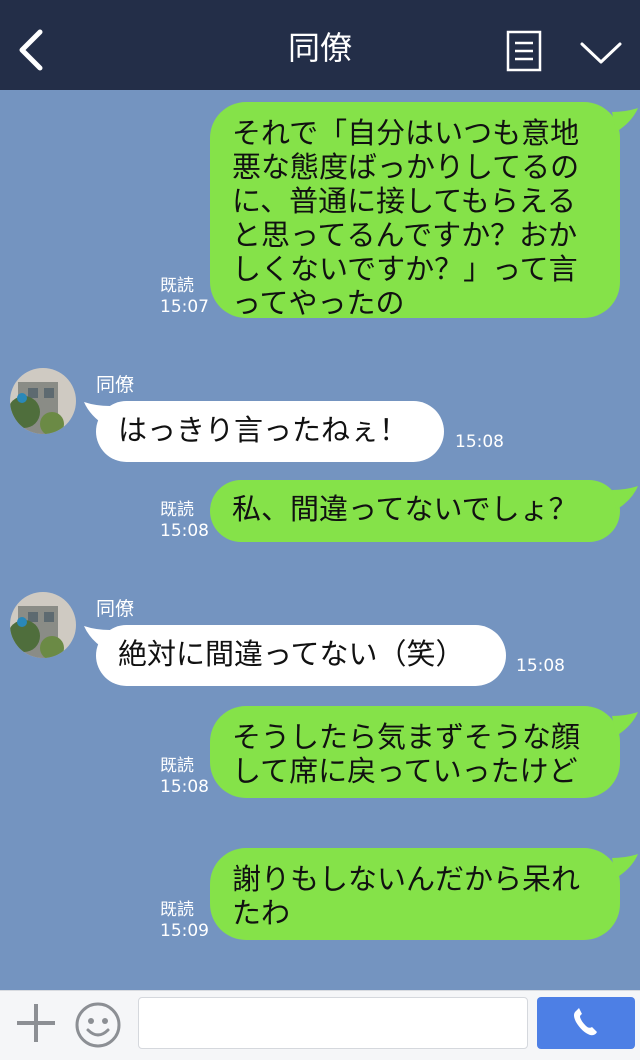 This screenshot has height=1060, width=640. What do you see at coordinates (415, 752) in the screenshot?
I see `sent-message-bubble: そうしたら気まずそうな顔 して席に戻っていったけど` at bounding box center [415, 752].